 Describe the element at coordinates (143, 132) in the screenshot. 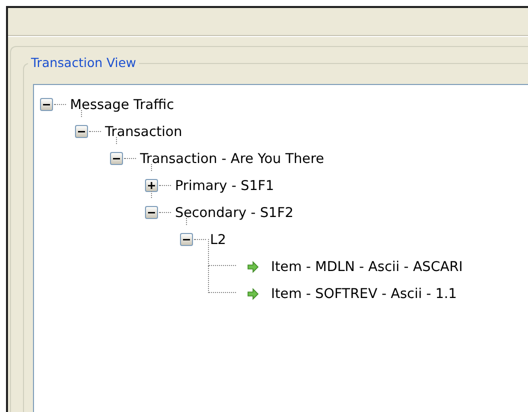

I see `tree-item-label: Transaction` at that location.